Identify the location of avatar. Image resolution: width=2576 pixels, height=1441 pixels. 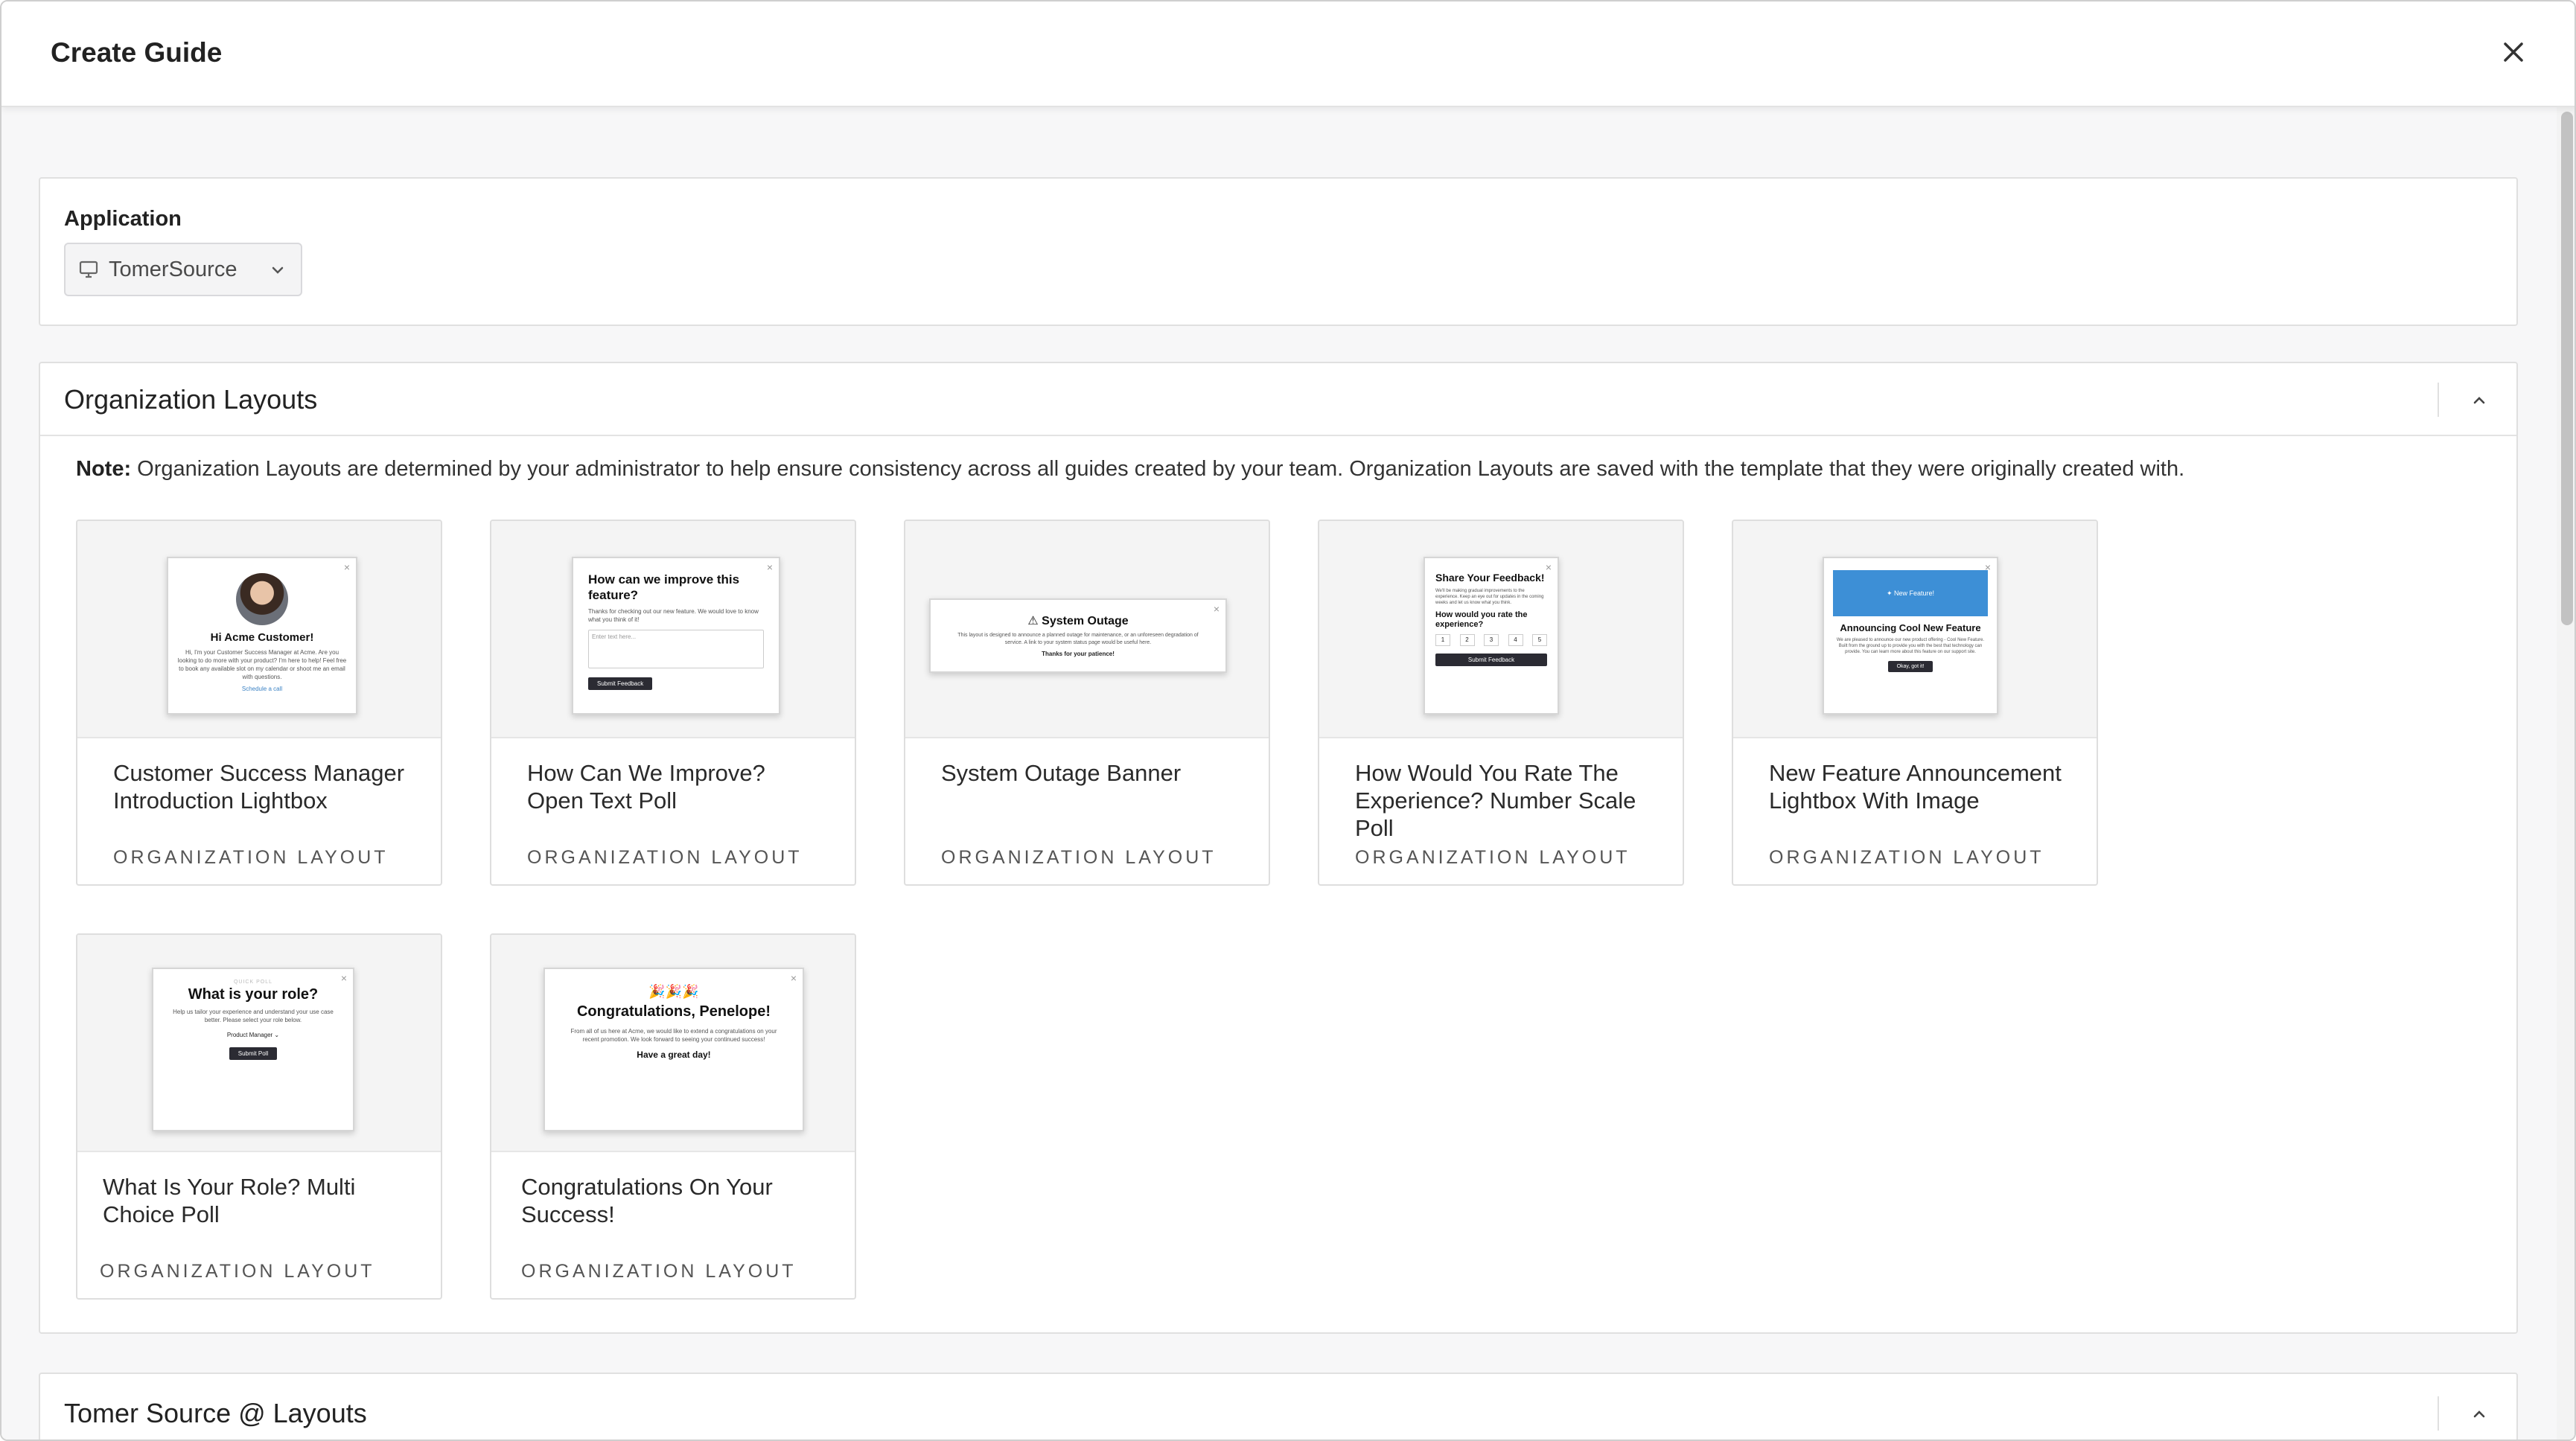
(262, 599).